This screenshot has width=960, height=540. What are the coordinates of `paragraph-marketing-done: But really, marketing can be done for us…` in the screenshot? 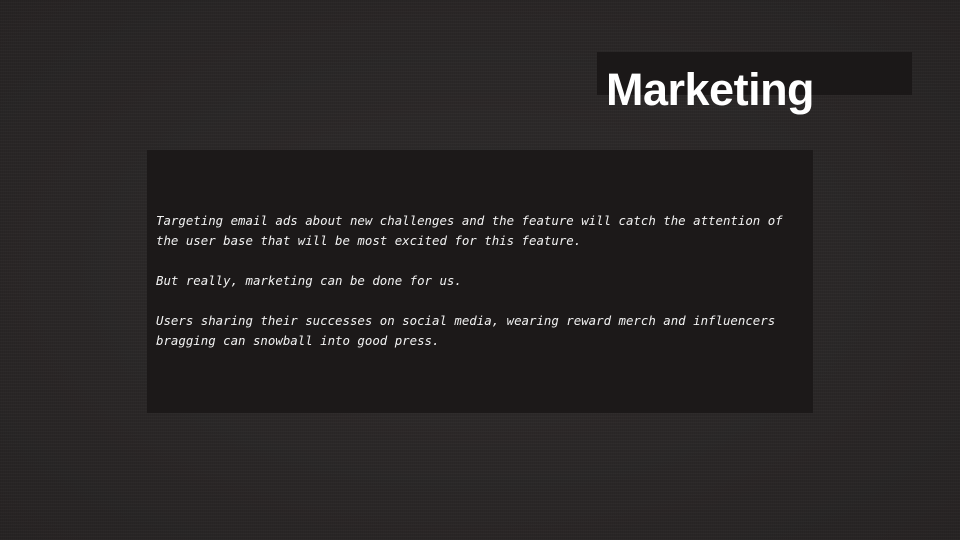 It's located at (309, 280).